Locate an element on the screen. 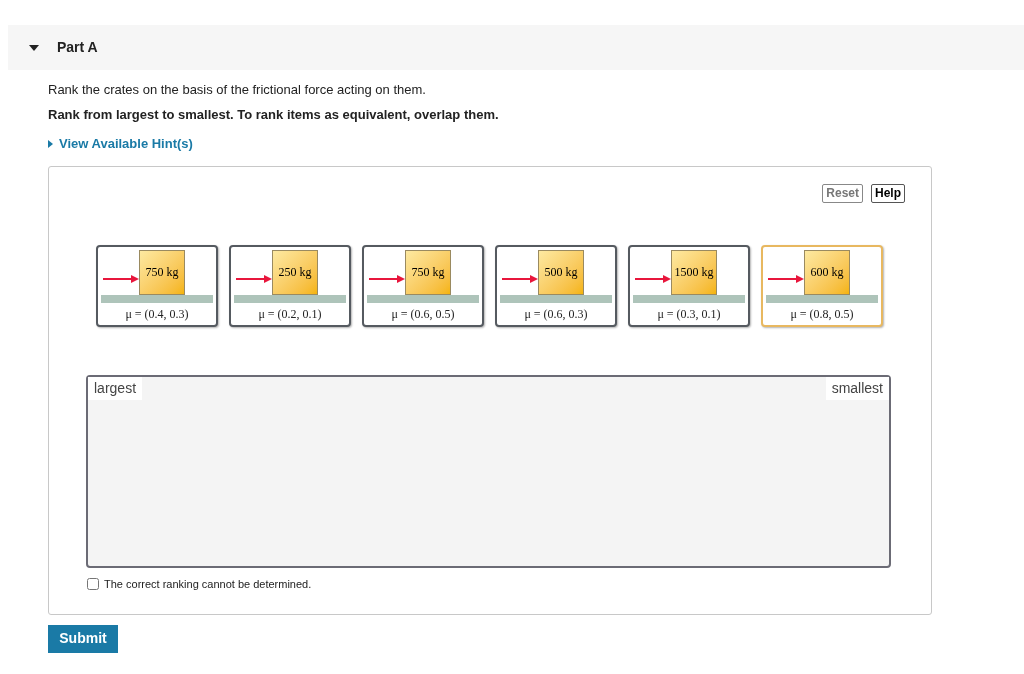 The height and width of the screenshot is (674, 1024). part-header: Part A is located at coordinates (516, 47).